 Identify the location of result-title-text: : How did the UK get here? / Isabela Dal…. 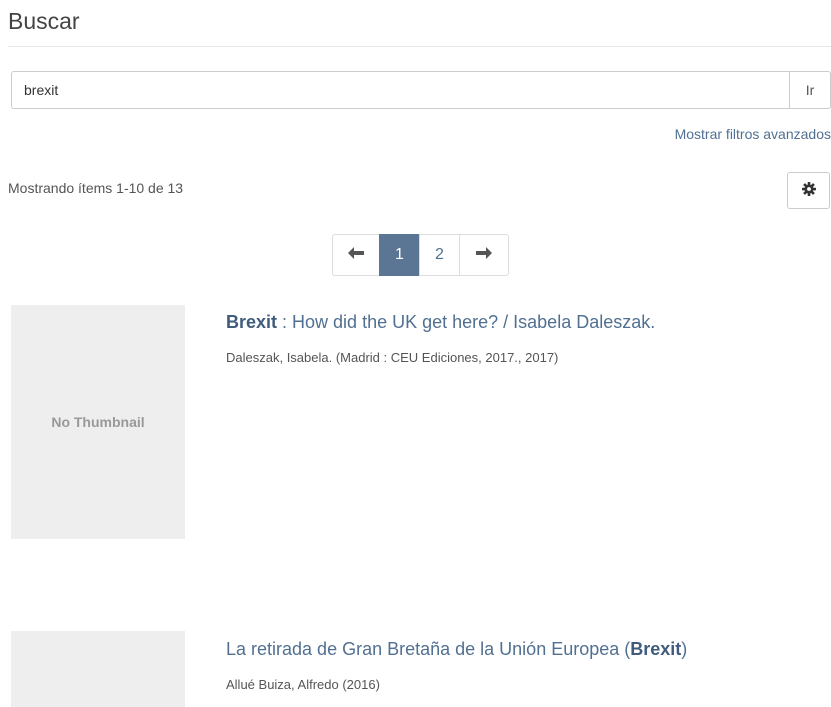
(466, 322).